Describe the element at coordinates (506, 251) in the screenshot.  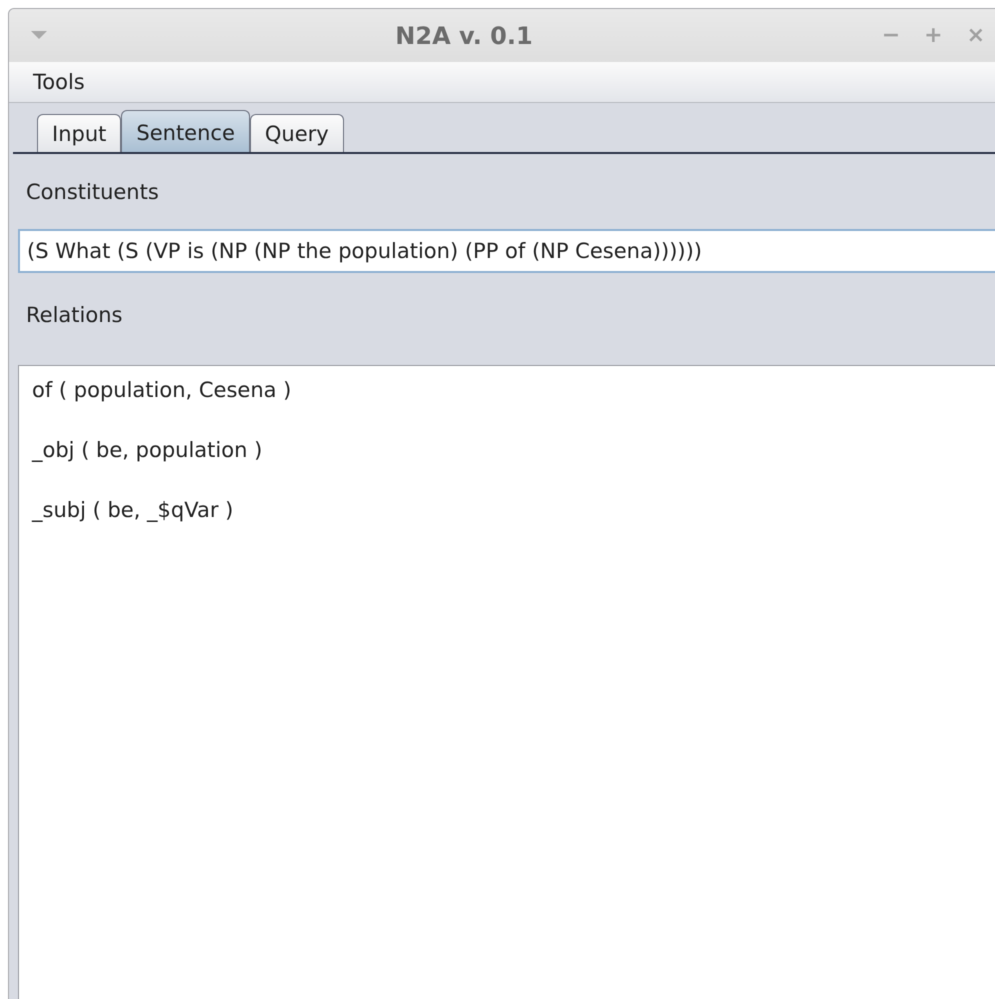
I see `constituents-field: (S What (S (VP is (NP (NP the population) (PP of (NP Cesena))))))` at that location.